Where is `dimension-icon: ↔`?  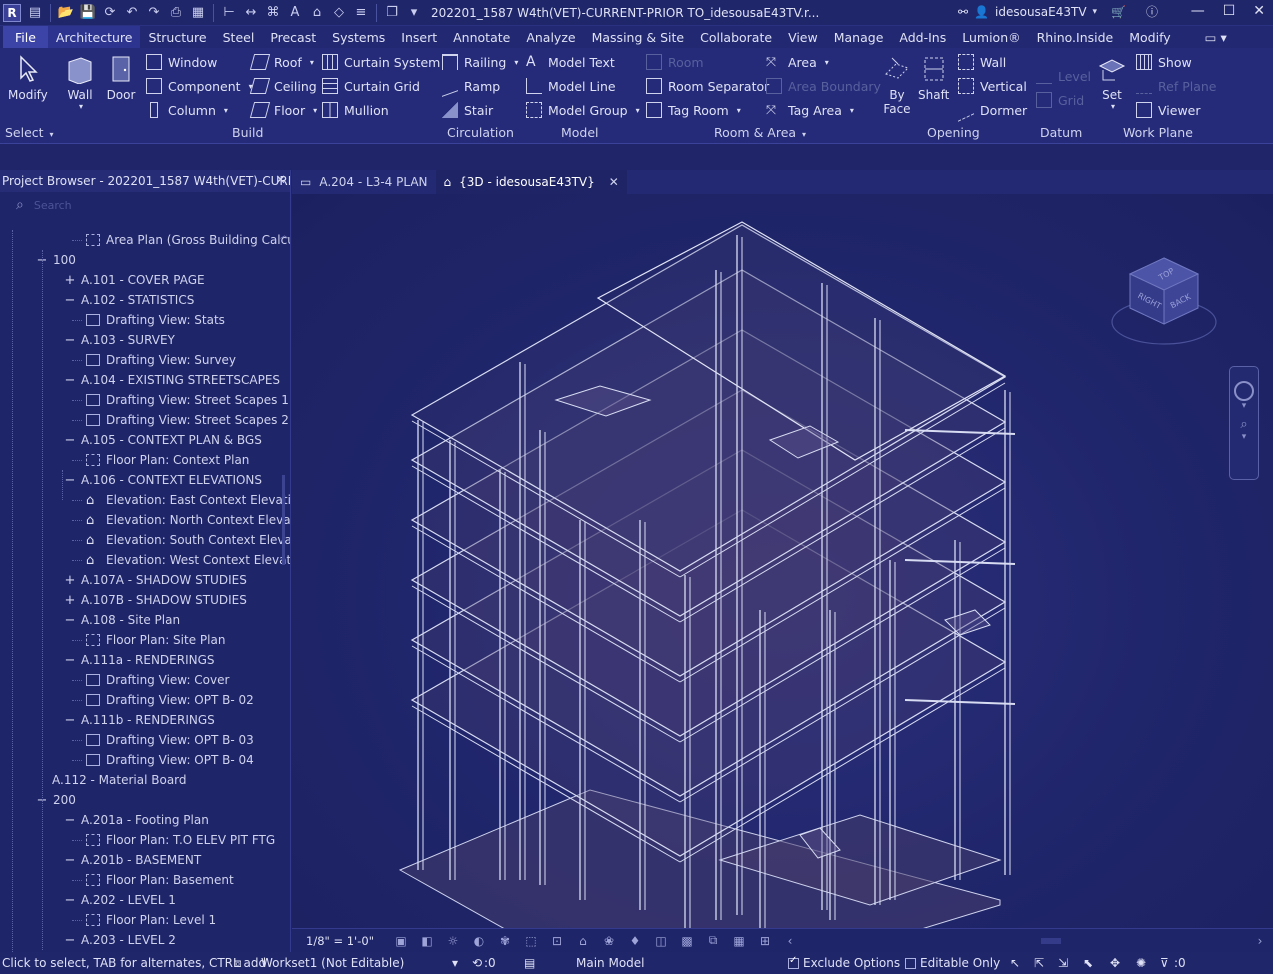
dimension-icon: ↔ is located at coordinates (251, 13).